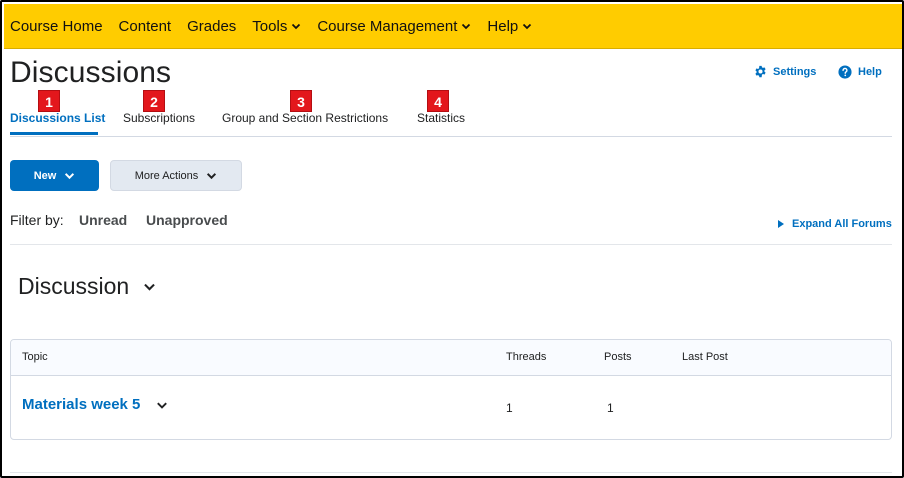 The height and width of the screenshot is (478, 904). What do you see at coordinates (870, 72) in the screenshot?
I see `help-label: Help` at bounding box center [870, 72].